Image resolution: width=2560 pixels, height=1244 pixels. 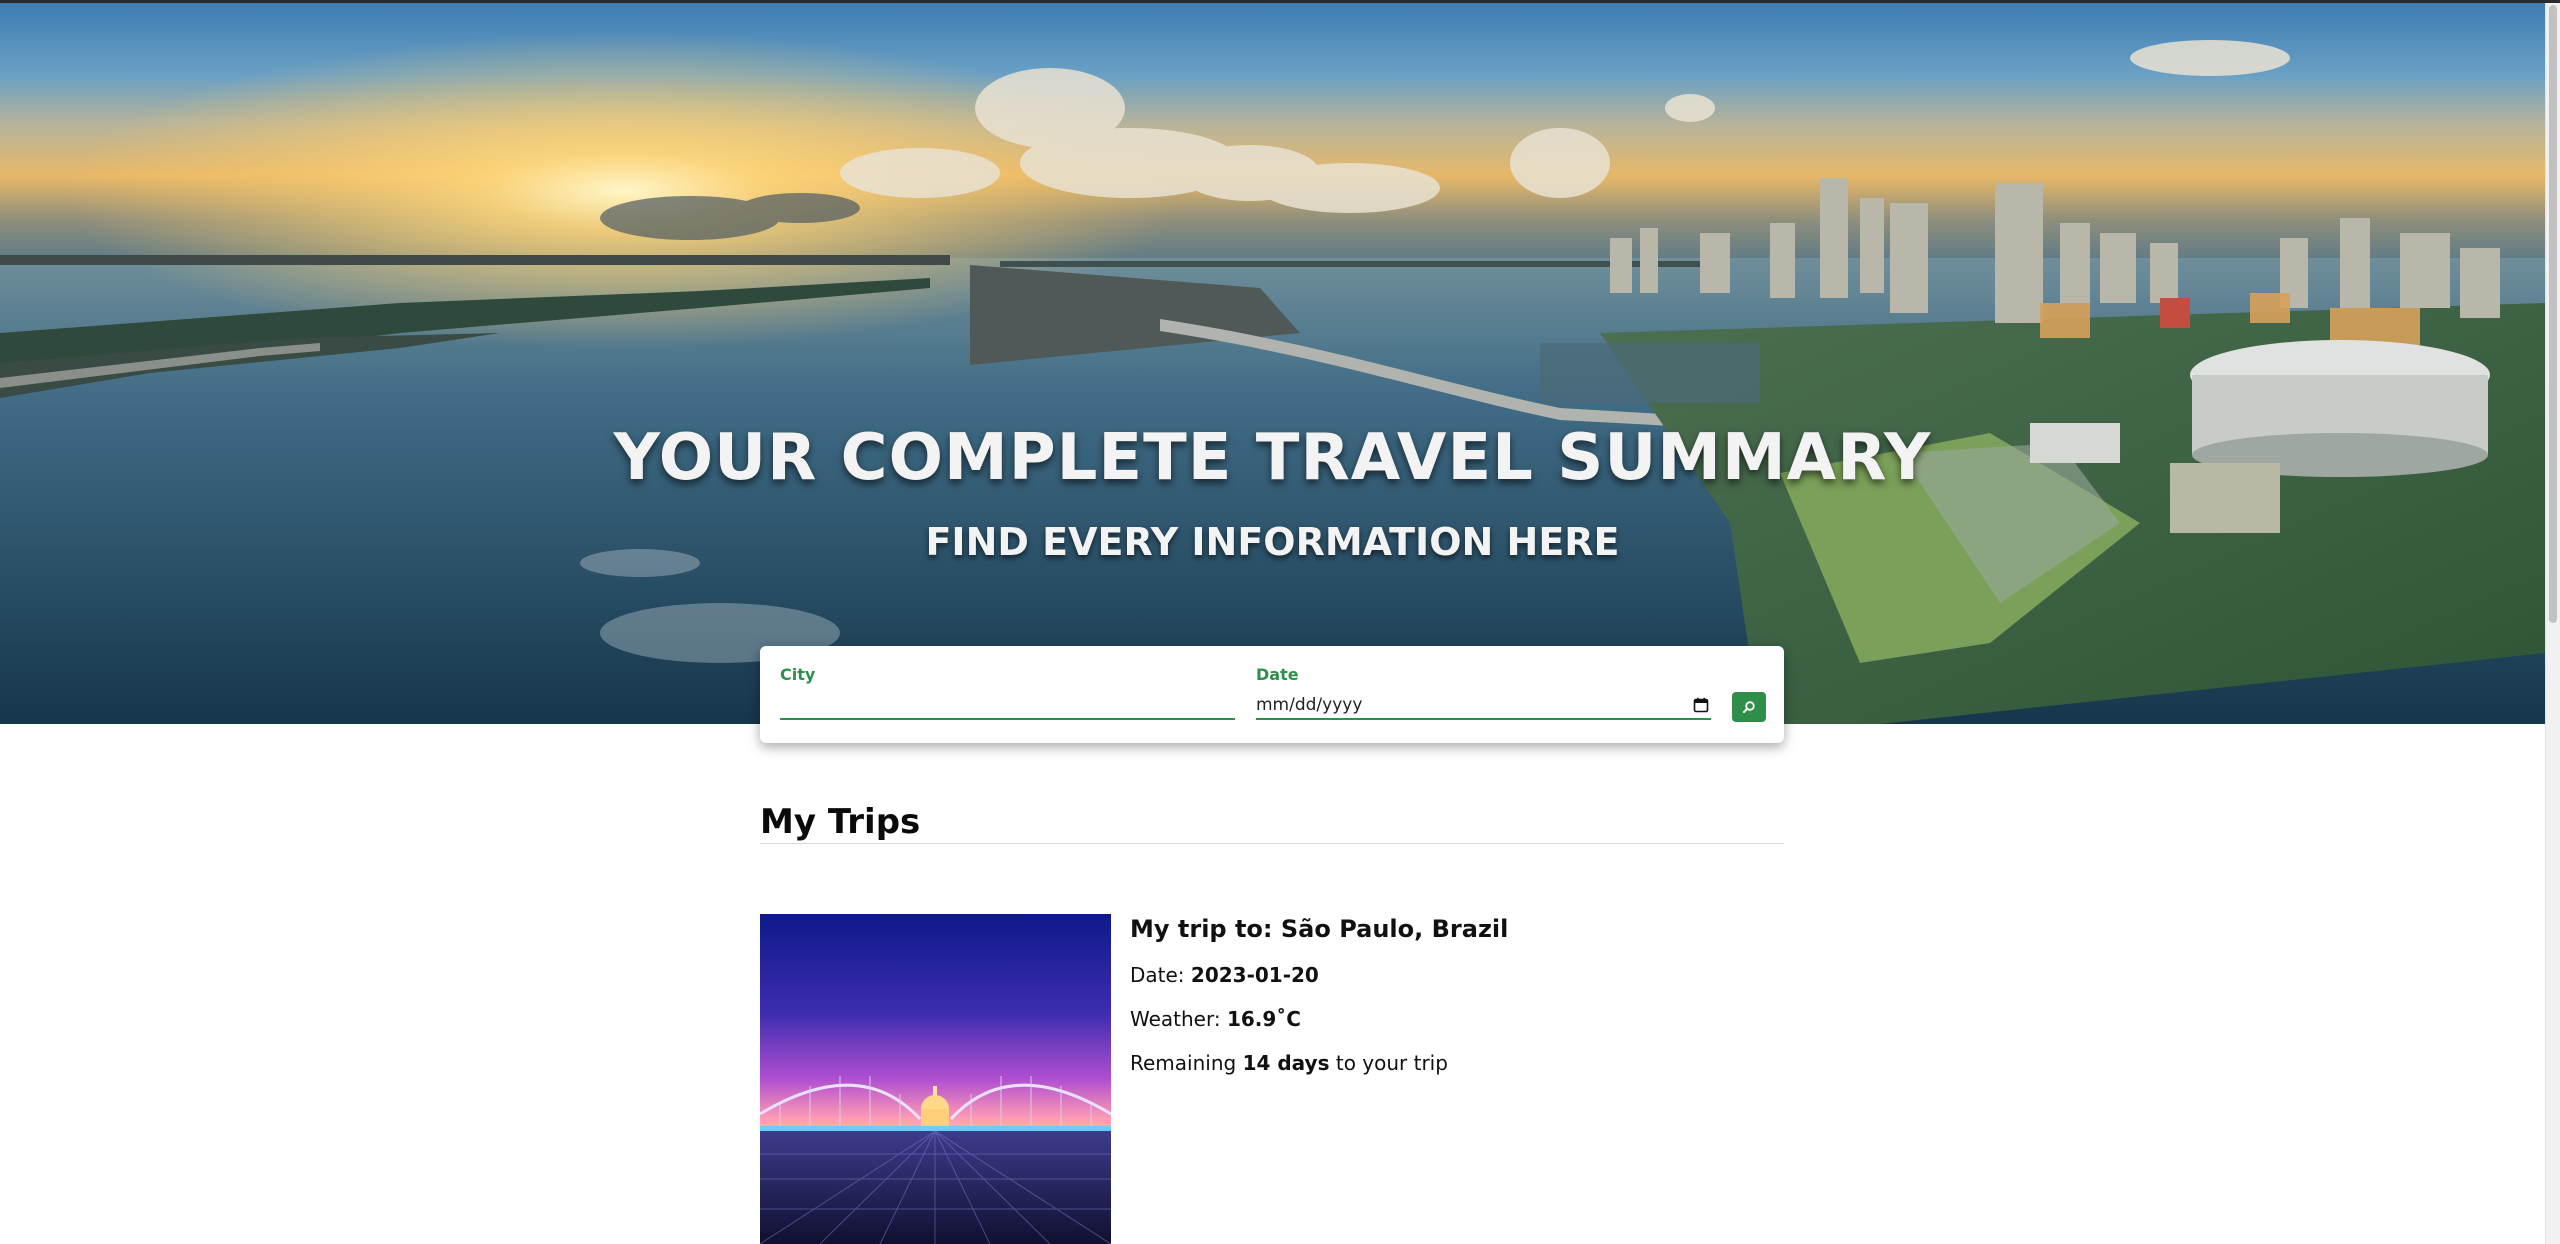 I want to click on trip-weather-label: Weather:, so click(x=1178, y=1019).